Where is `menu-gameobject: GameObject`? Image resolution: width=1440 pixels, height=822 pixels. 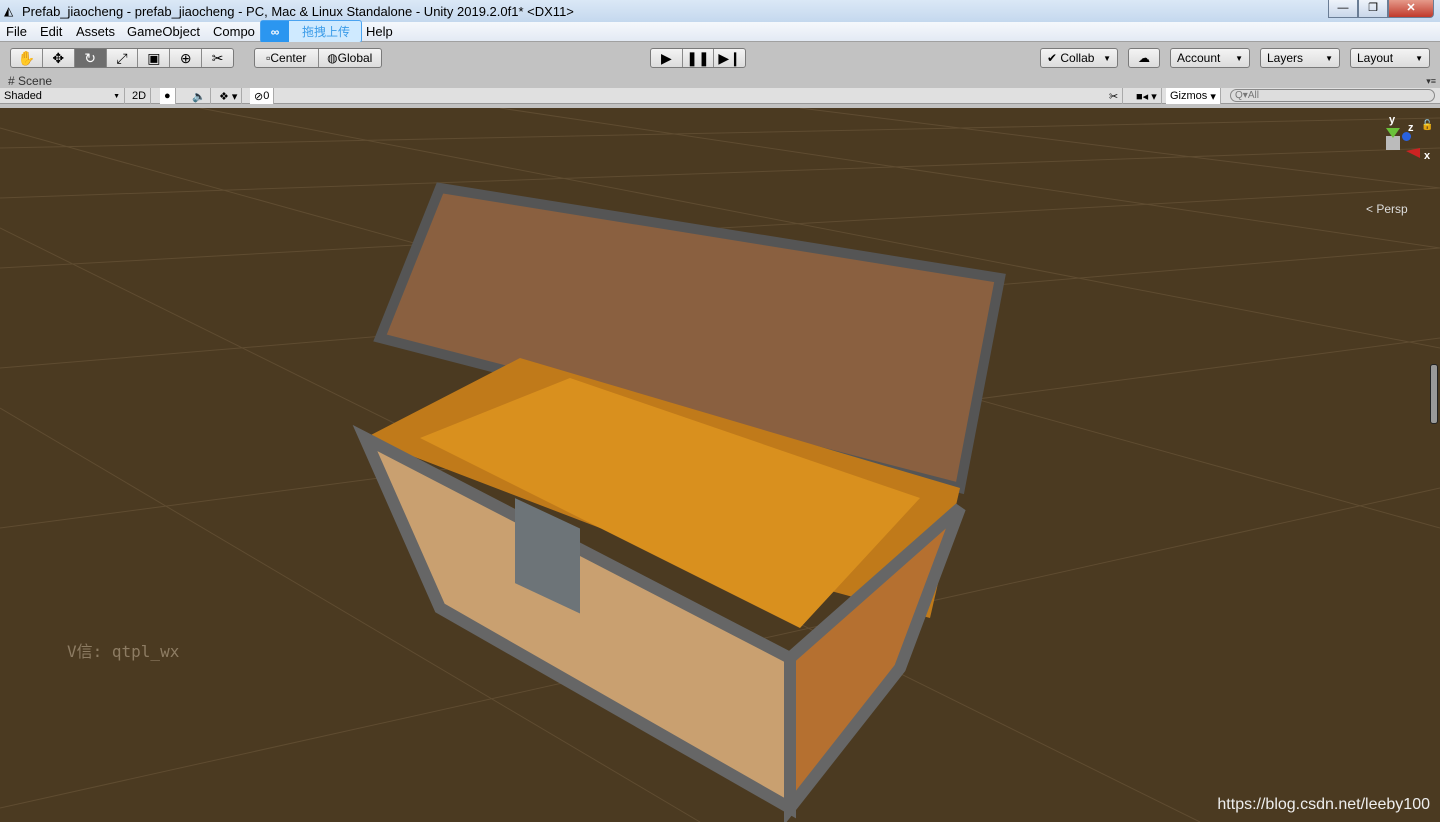
menu-gameobject: GameObject is located at coordinates (163, 31).